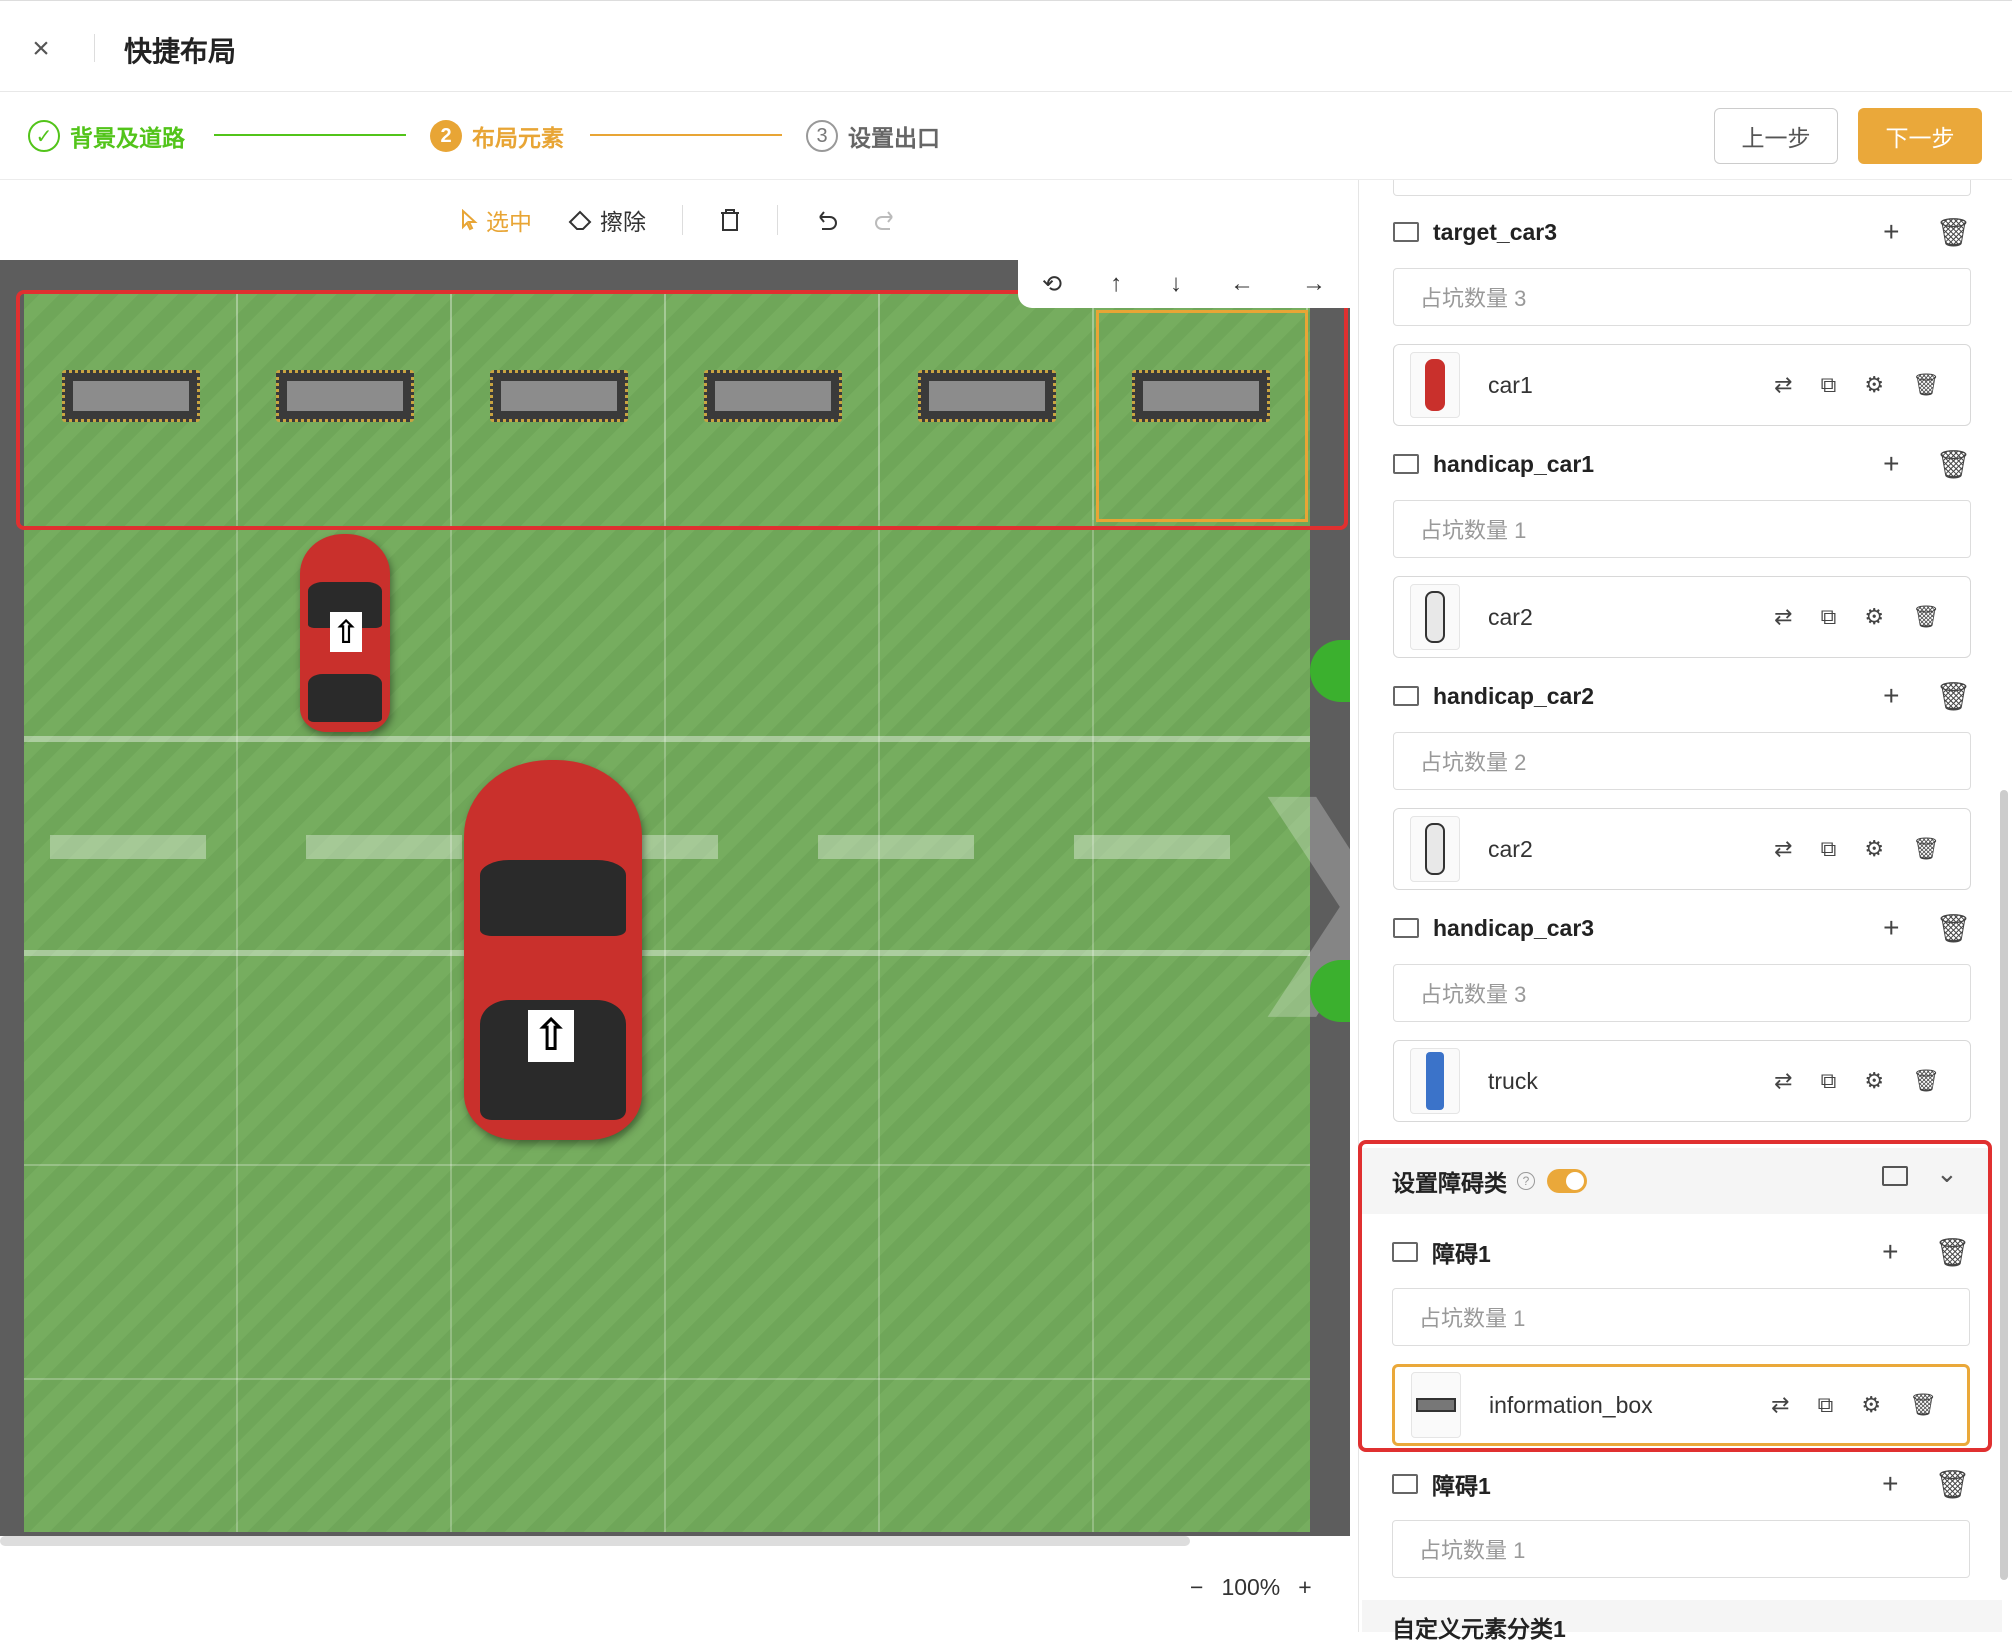 The image size is (2012, 1644). I want to click on step-layout-elements: 2 布局元素, so click(497, 136).